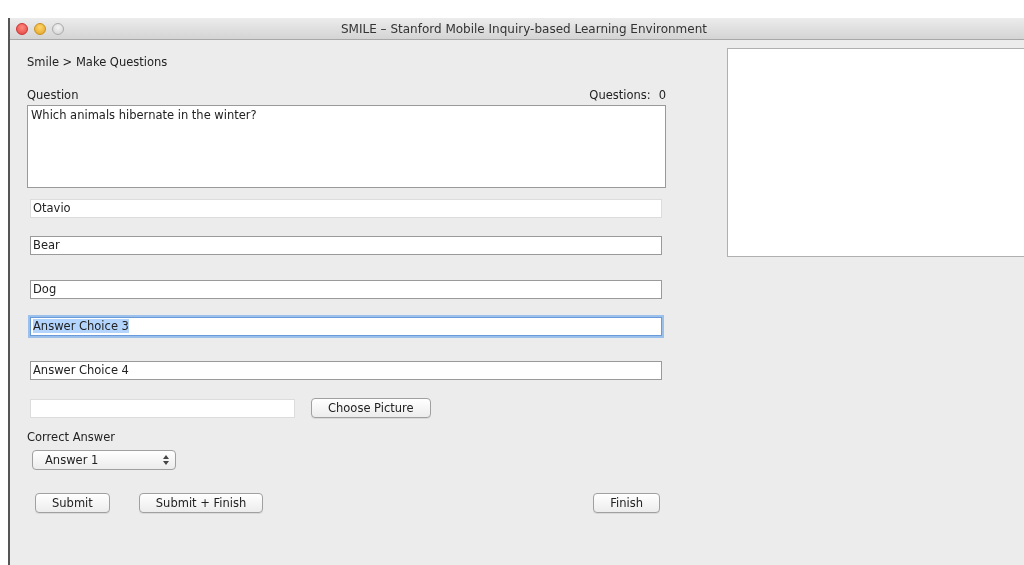 The height and width of the screenshot is (565, 1024). Describe the element at coordinates (58, 29) in the screenshot. I see `zoom-button` at that location.